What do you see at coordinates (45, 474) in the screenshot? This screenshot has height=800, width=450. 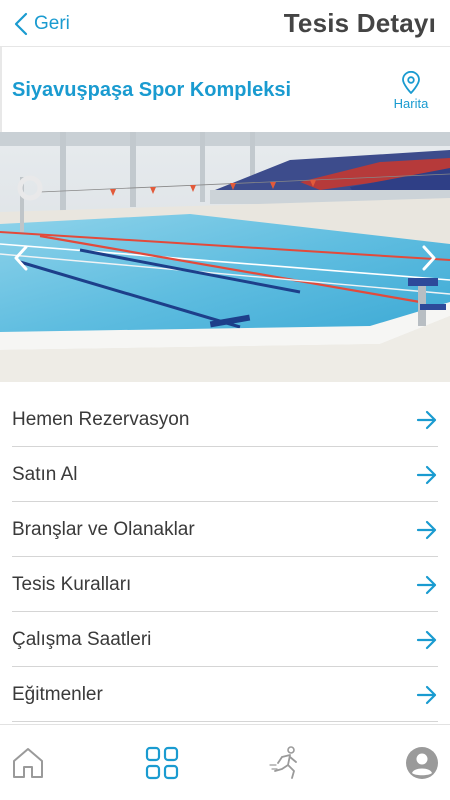 I see `menu-item-label: Satın Al` at bounding box center [45, 474].